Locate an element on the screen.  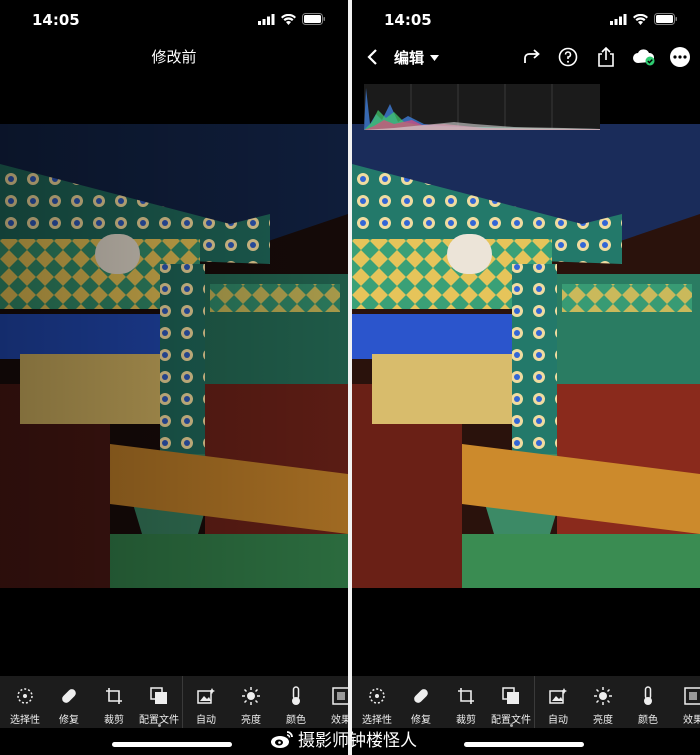
caret-down-icon is located at coordinates (435, 57).